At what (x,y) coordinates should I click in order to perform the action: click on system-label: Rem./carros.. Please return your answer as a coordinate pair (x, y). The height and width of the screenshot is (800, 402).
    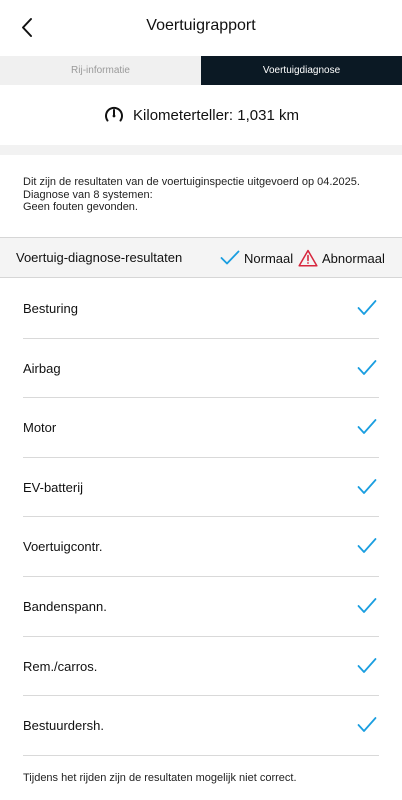
    Looking at the image, I should click on (60, 666).